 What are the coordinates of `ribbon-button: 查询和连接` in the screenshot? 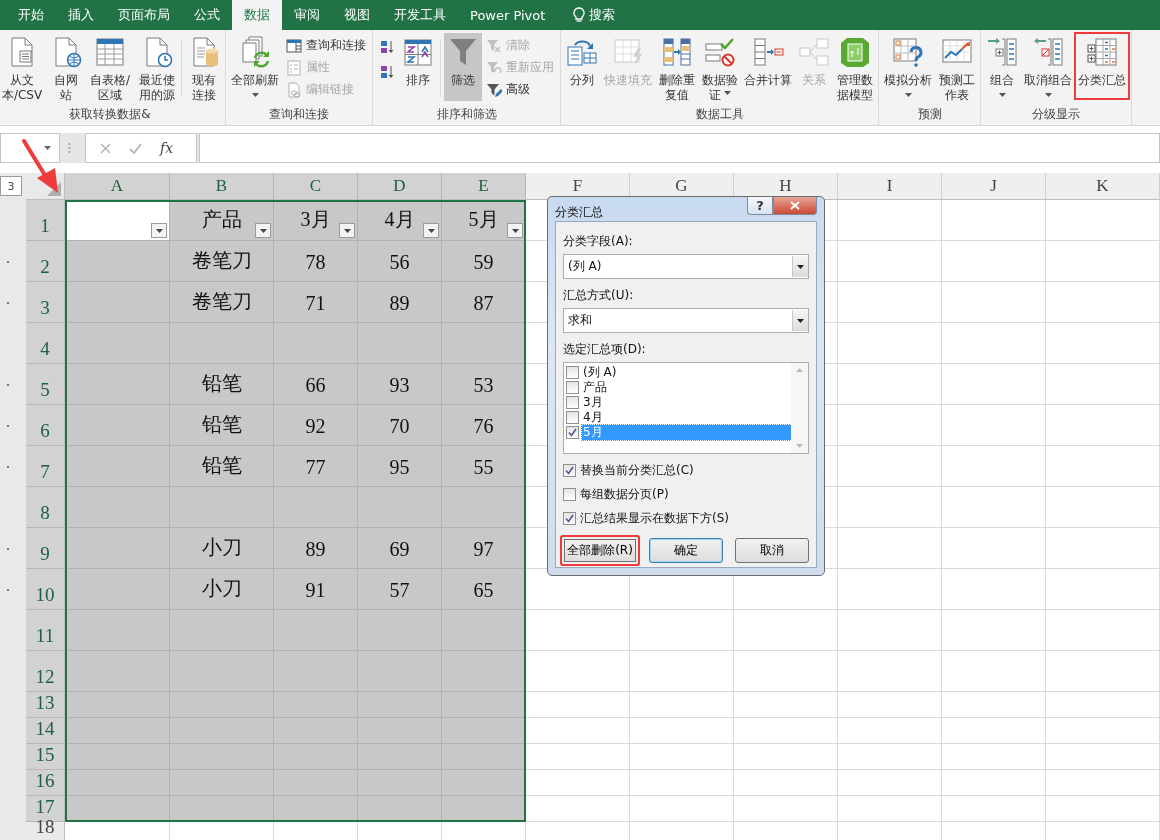 It's located at (326, 45).